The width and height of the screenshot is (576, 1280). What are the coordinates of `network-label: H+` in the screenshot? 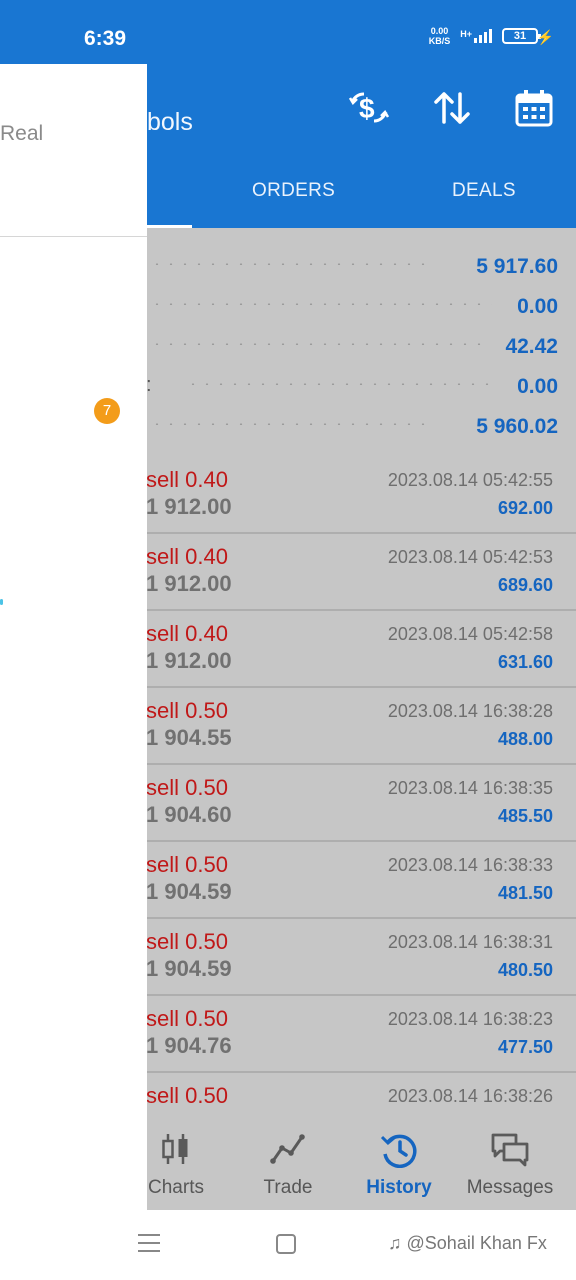 It's located at (466, 34).